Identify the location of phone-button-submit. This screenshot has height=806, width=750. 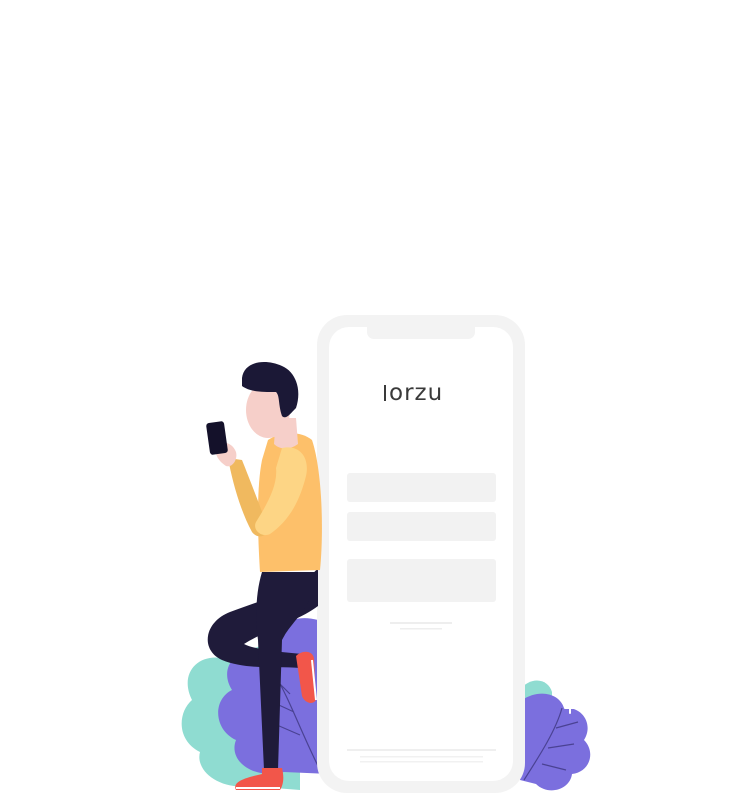
(421, 580).